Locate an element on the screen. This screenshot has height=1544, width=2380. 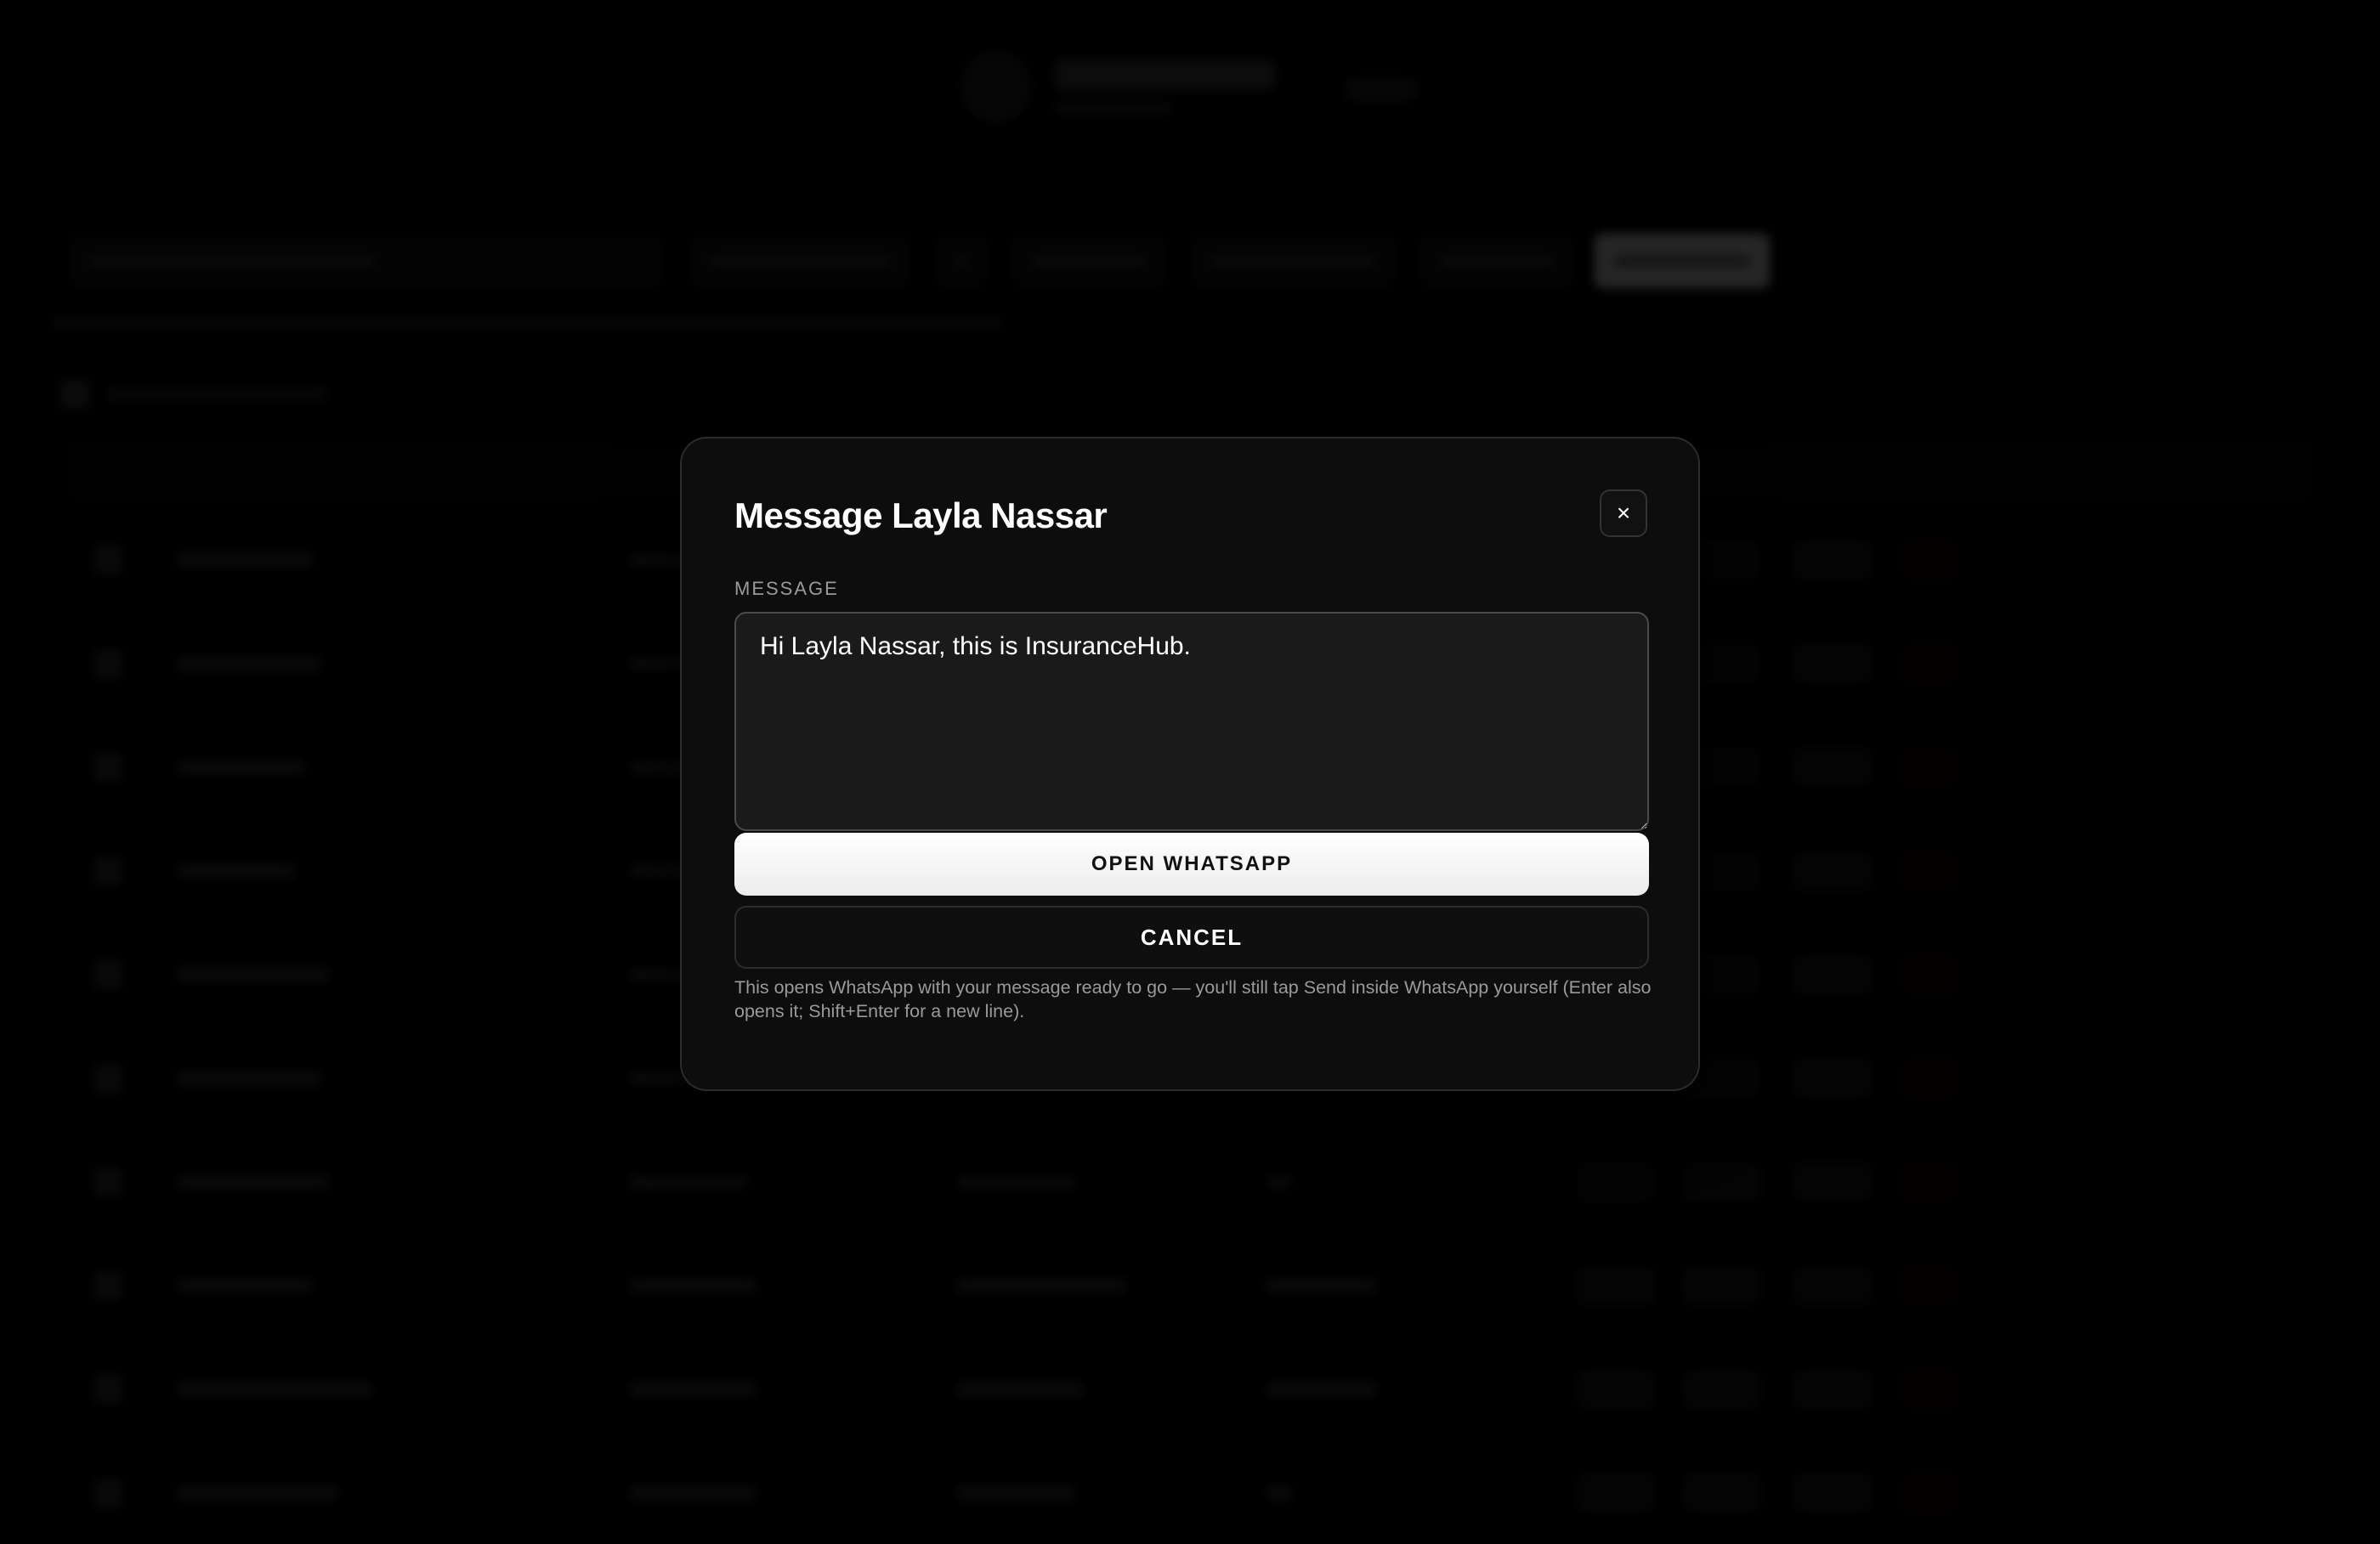
message-textarea: Hi Layla Nassar, this is InsuranceHub. is located at coordinates (1191, 721).